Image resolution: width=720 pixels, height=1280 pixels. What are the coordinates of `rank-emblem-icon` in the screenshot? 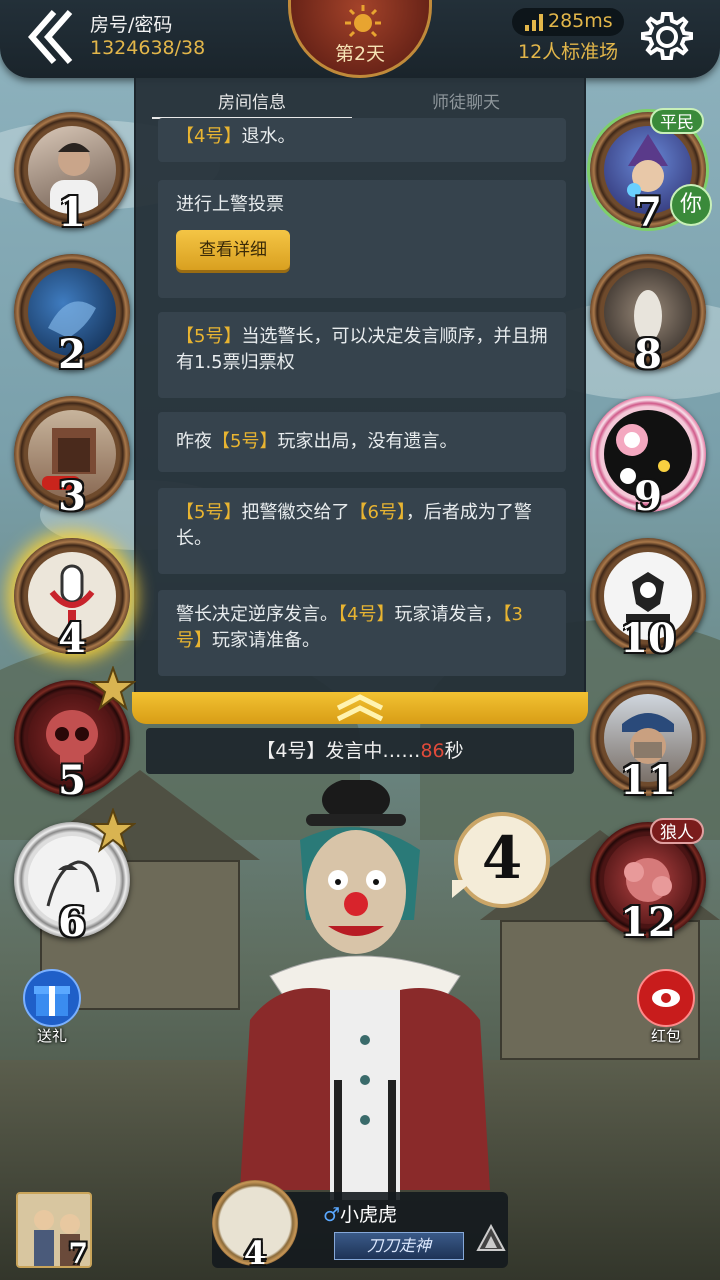 It's located at (491, 1237).